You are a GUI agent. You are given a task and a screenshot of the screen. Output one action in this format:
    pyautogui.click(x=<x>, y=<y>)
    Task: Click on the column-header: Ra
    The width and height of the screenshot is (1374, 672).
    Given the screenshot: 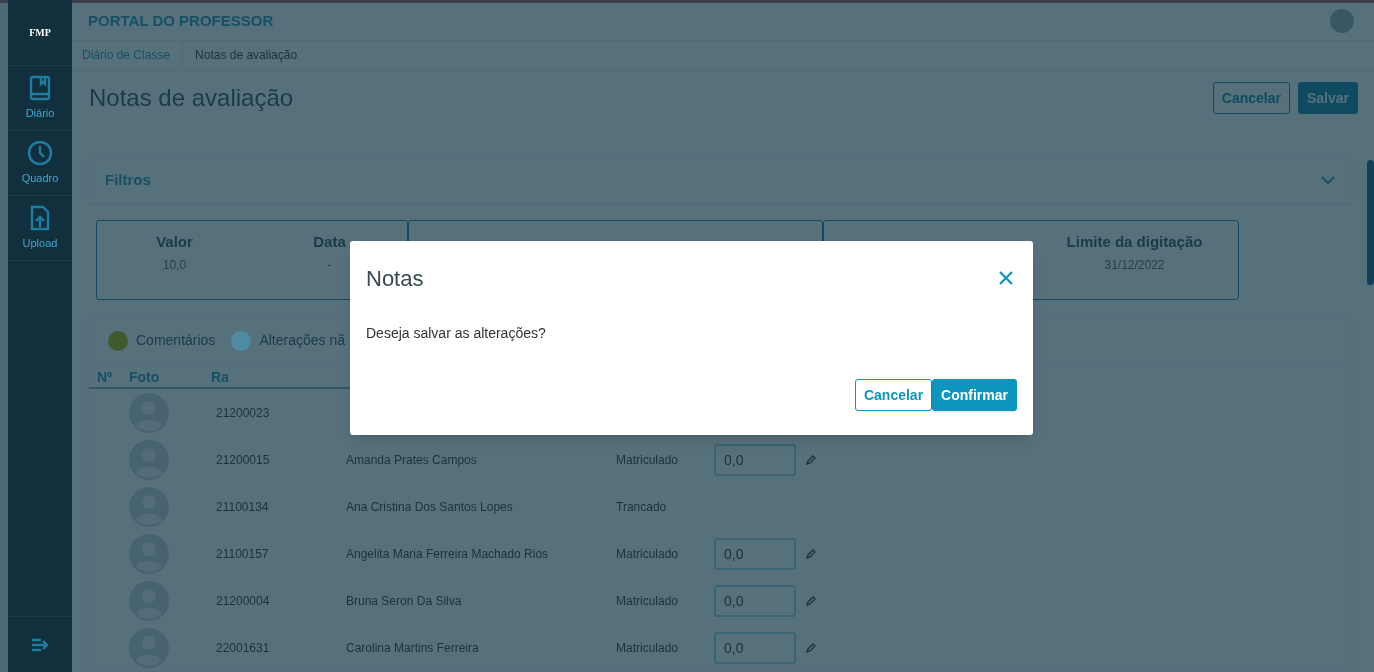 What is the action you would take?
    pyautogui.click(x=220, y=377)
    